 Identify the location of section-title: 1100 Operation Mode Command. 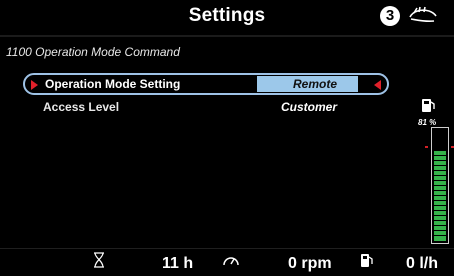
(93, 52).